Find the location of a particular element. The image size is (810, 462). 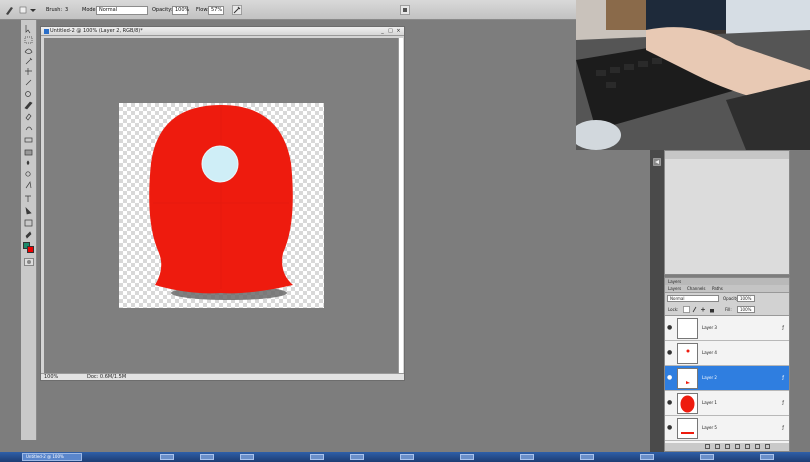

adjustment-layer-icon is located at coordinates (737, 446).